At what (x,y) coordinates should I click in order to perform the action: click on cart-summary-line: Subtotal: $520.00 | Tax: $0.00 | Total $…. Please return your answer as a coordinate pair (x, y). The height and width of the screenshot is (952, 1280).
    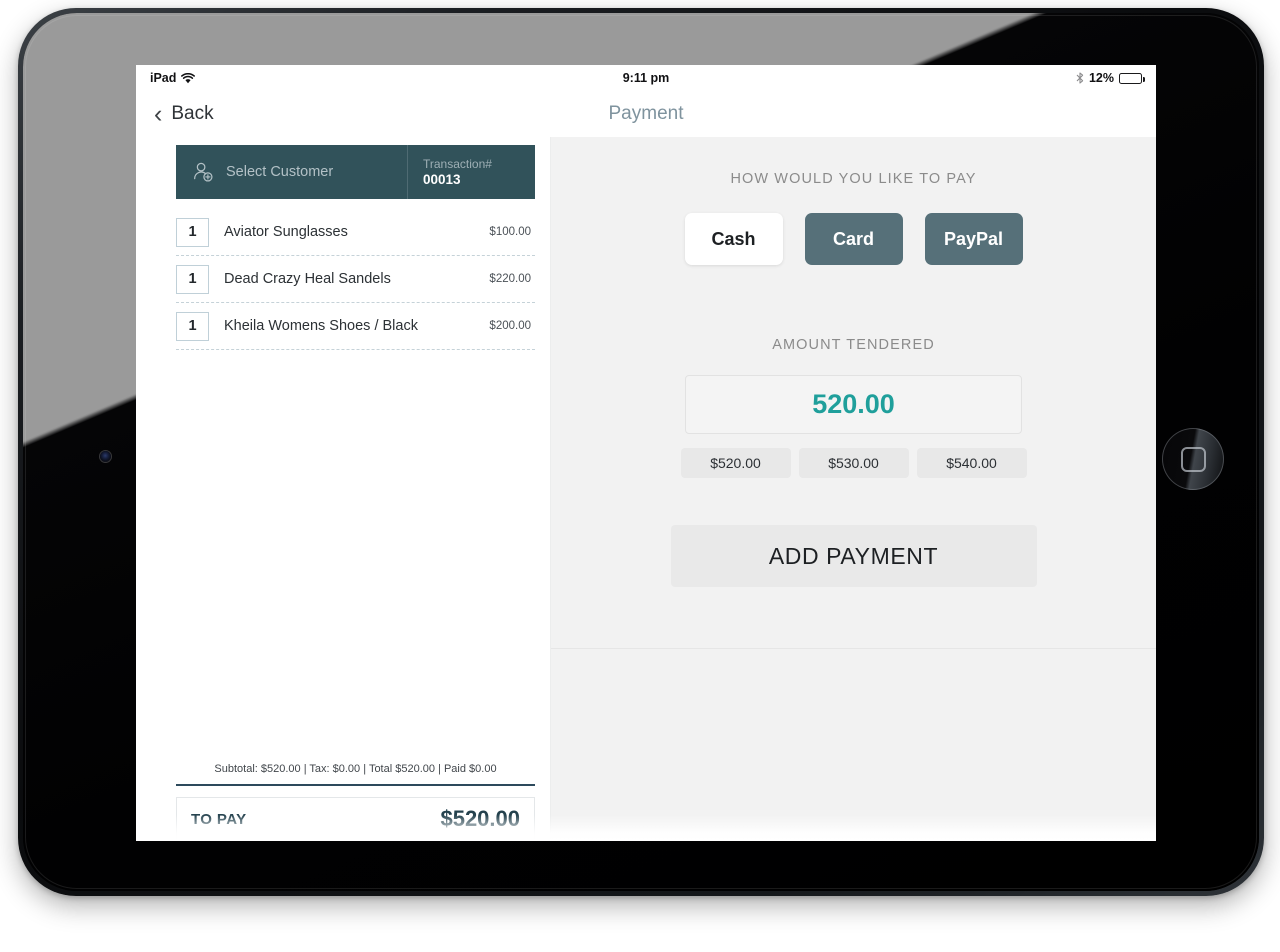
    Looking at the image, I should click on (355, 774).